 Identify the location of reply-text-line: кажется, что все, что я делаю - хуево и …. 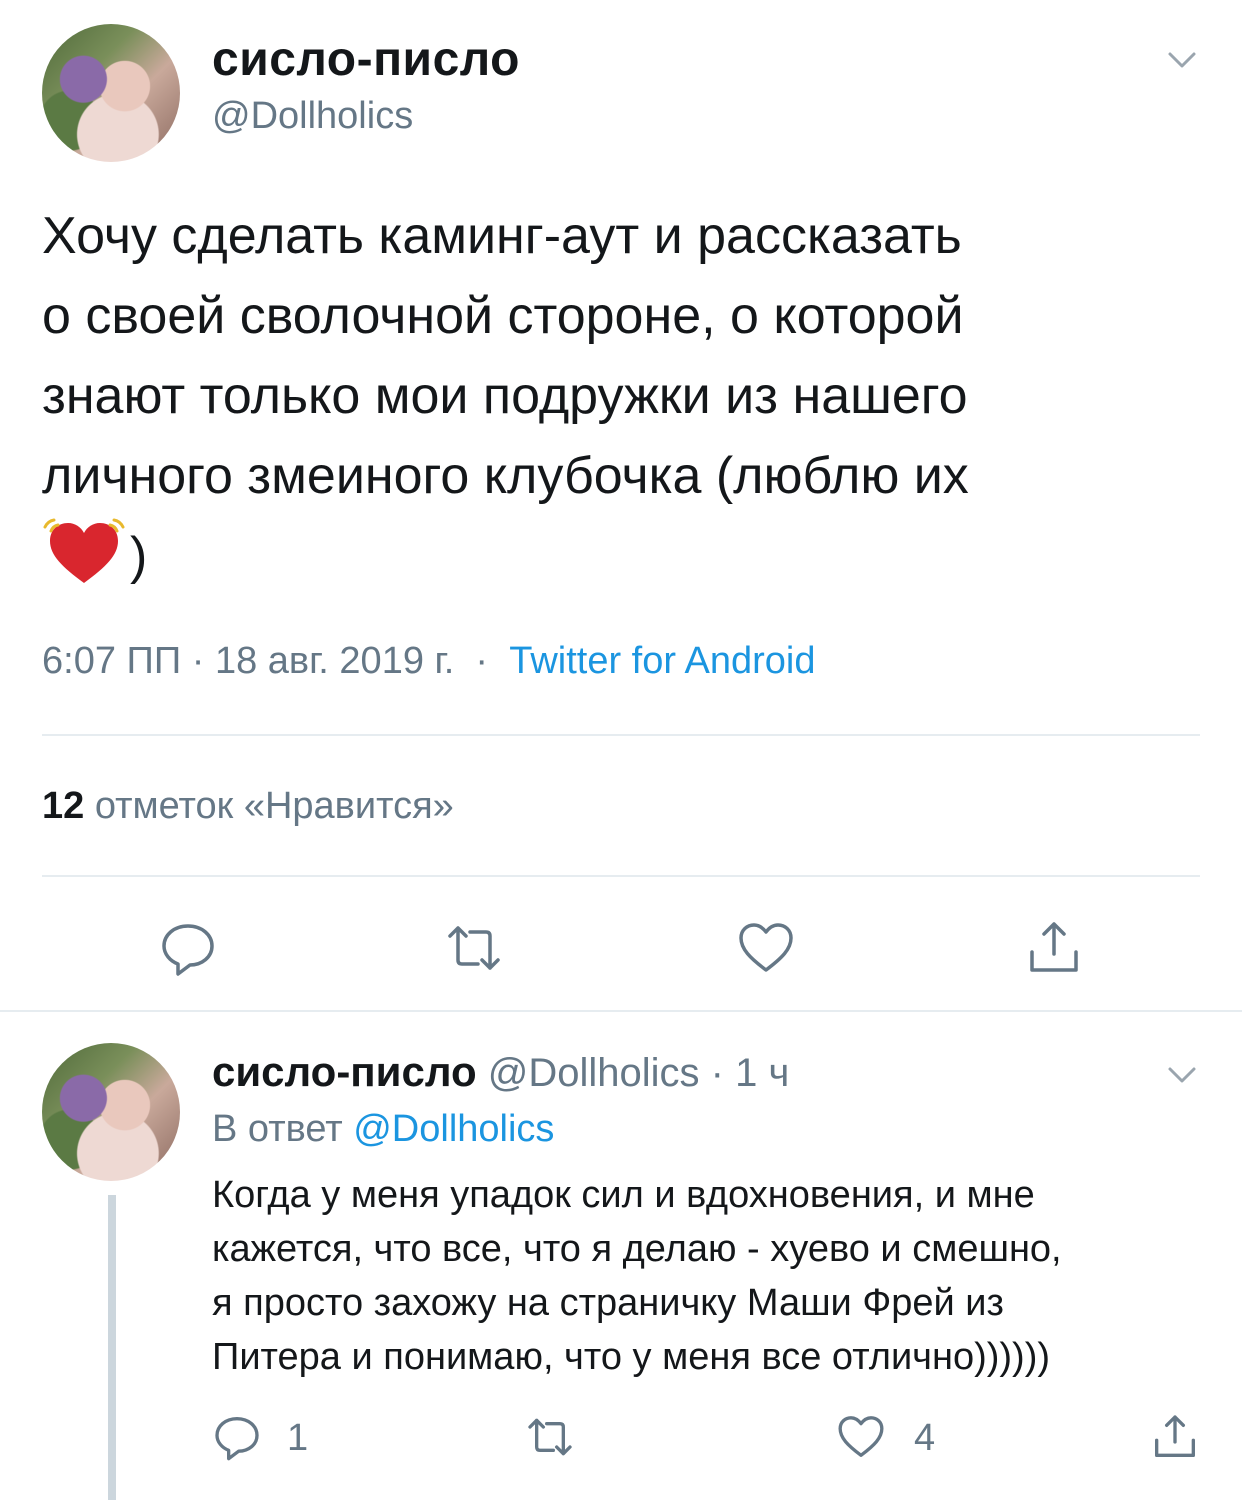
(637, 1249).